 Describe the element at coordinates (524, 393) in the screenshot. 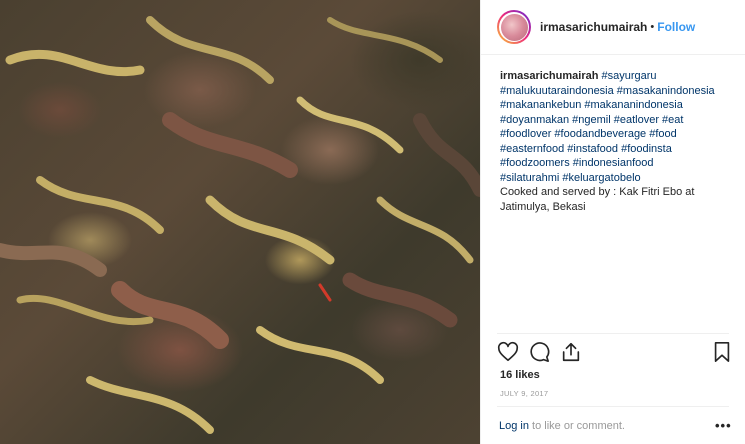

I see `post-date: JULY 9, 2017` at that location.